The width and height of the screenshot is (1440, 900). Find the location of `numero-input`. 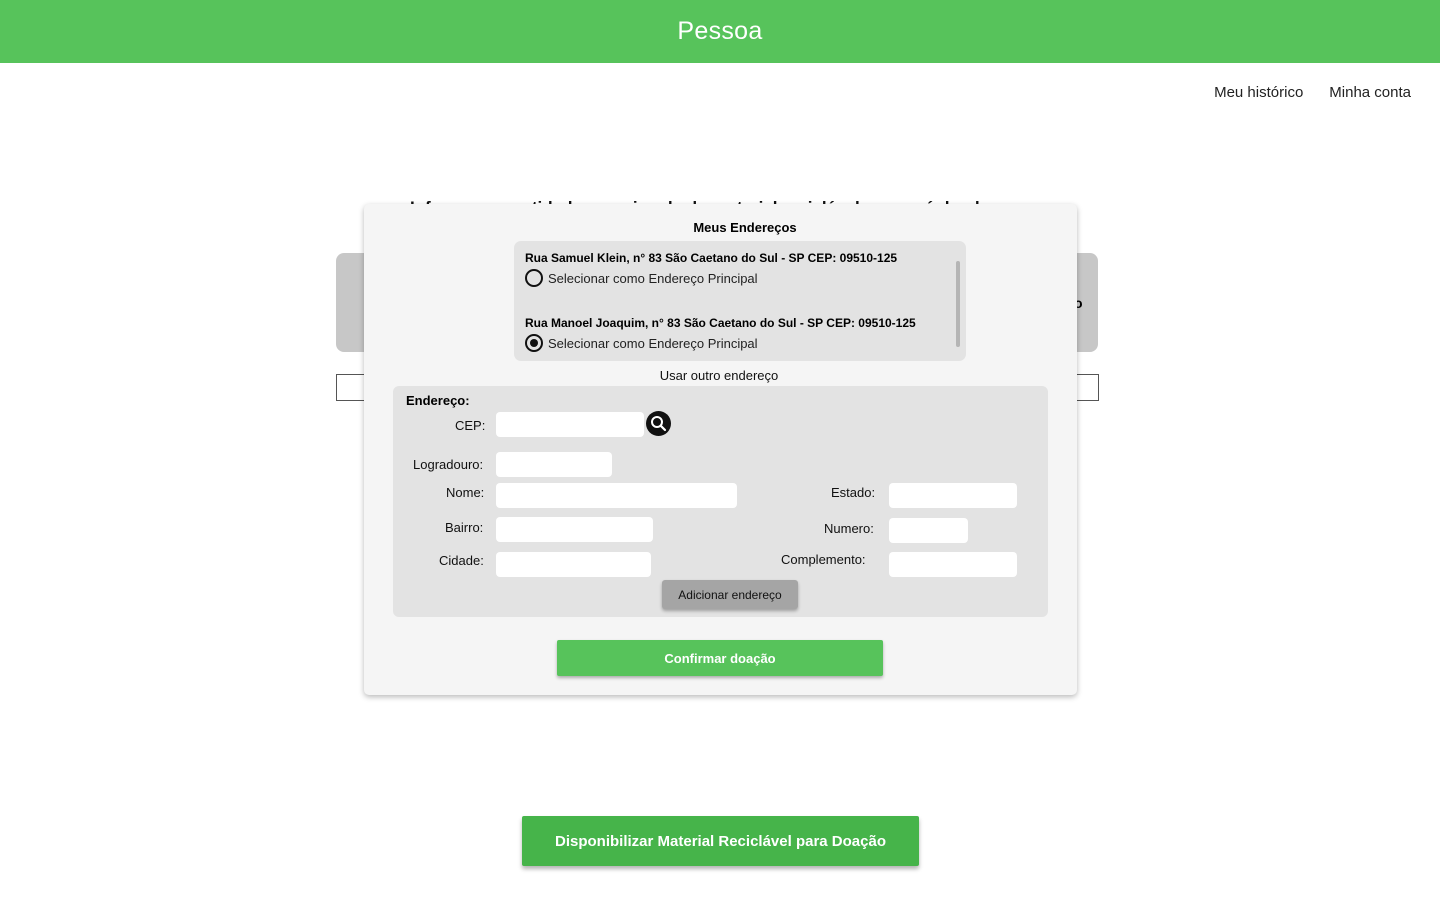

numero-input is located at coordinates (928, 530).